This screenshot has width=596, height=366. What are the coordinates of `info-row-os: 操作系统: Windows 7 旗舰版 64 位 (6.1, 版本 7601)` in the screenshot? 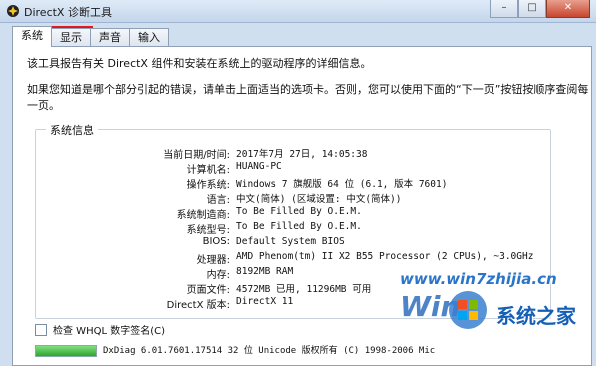 It's located at (293, 184).